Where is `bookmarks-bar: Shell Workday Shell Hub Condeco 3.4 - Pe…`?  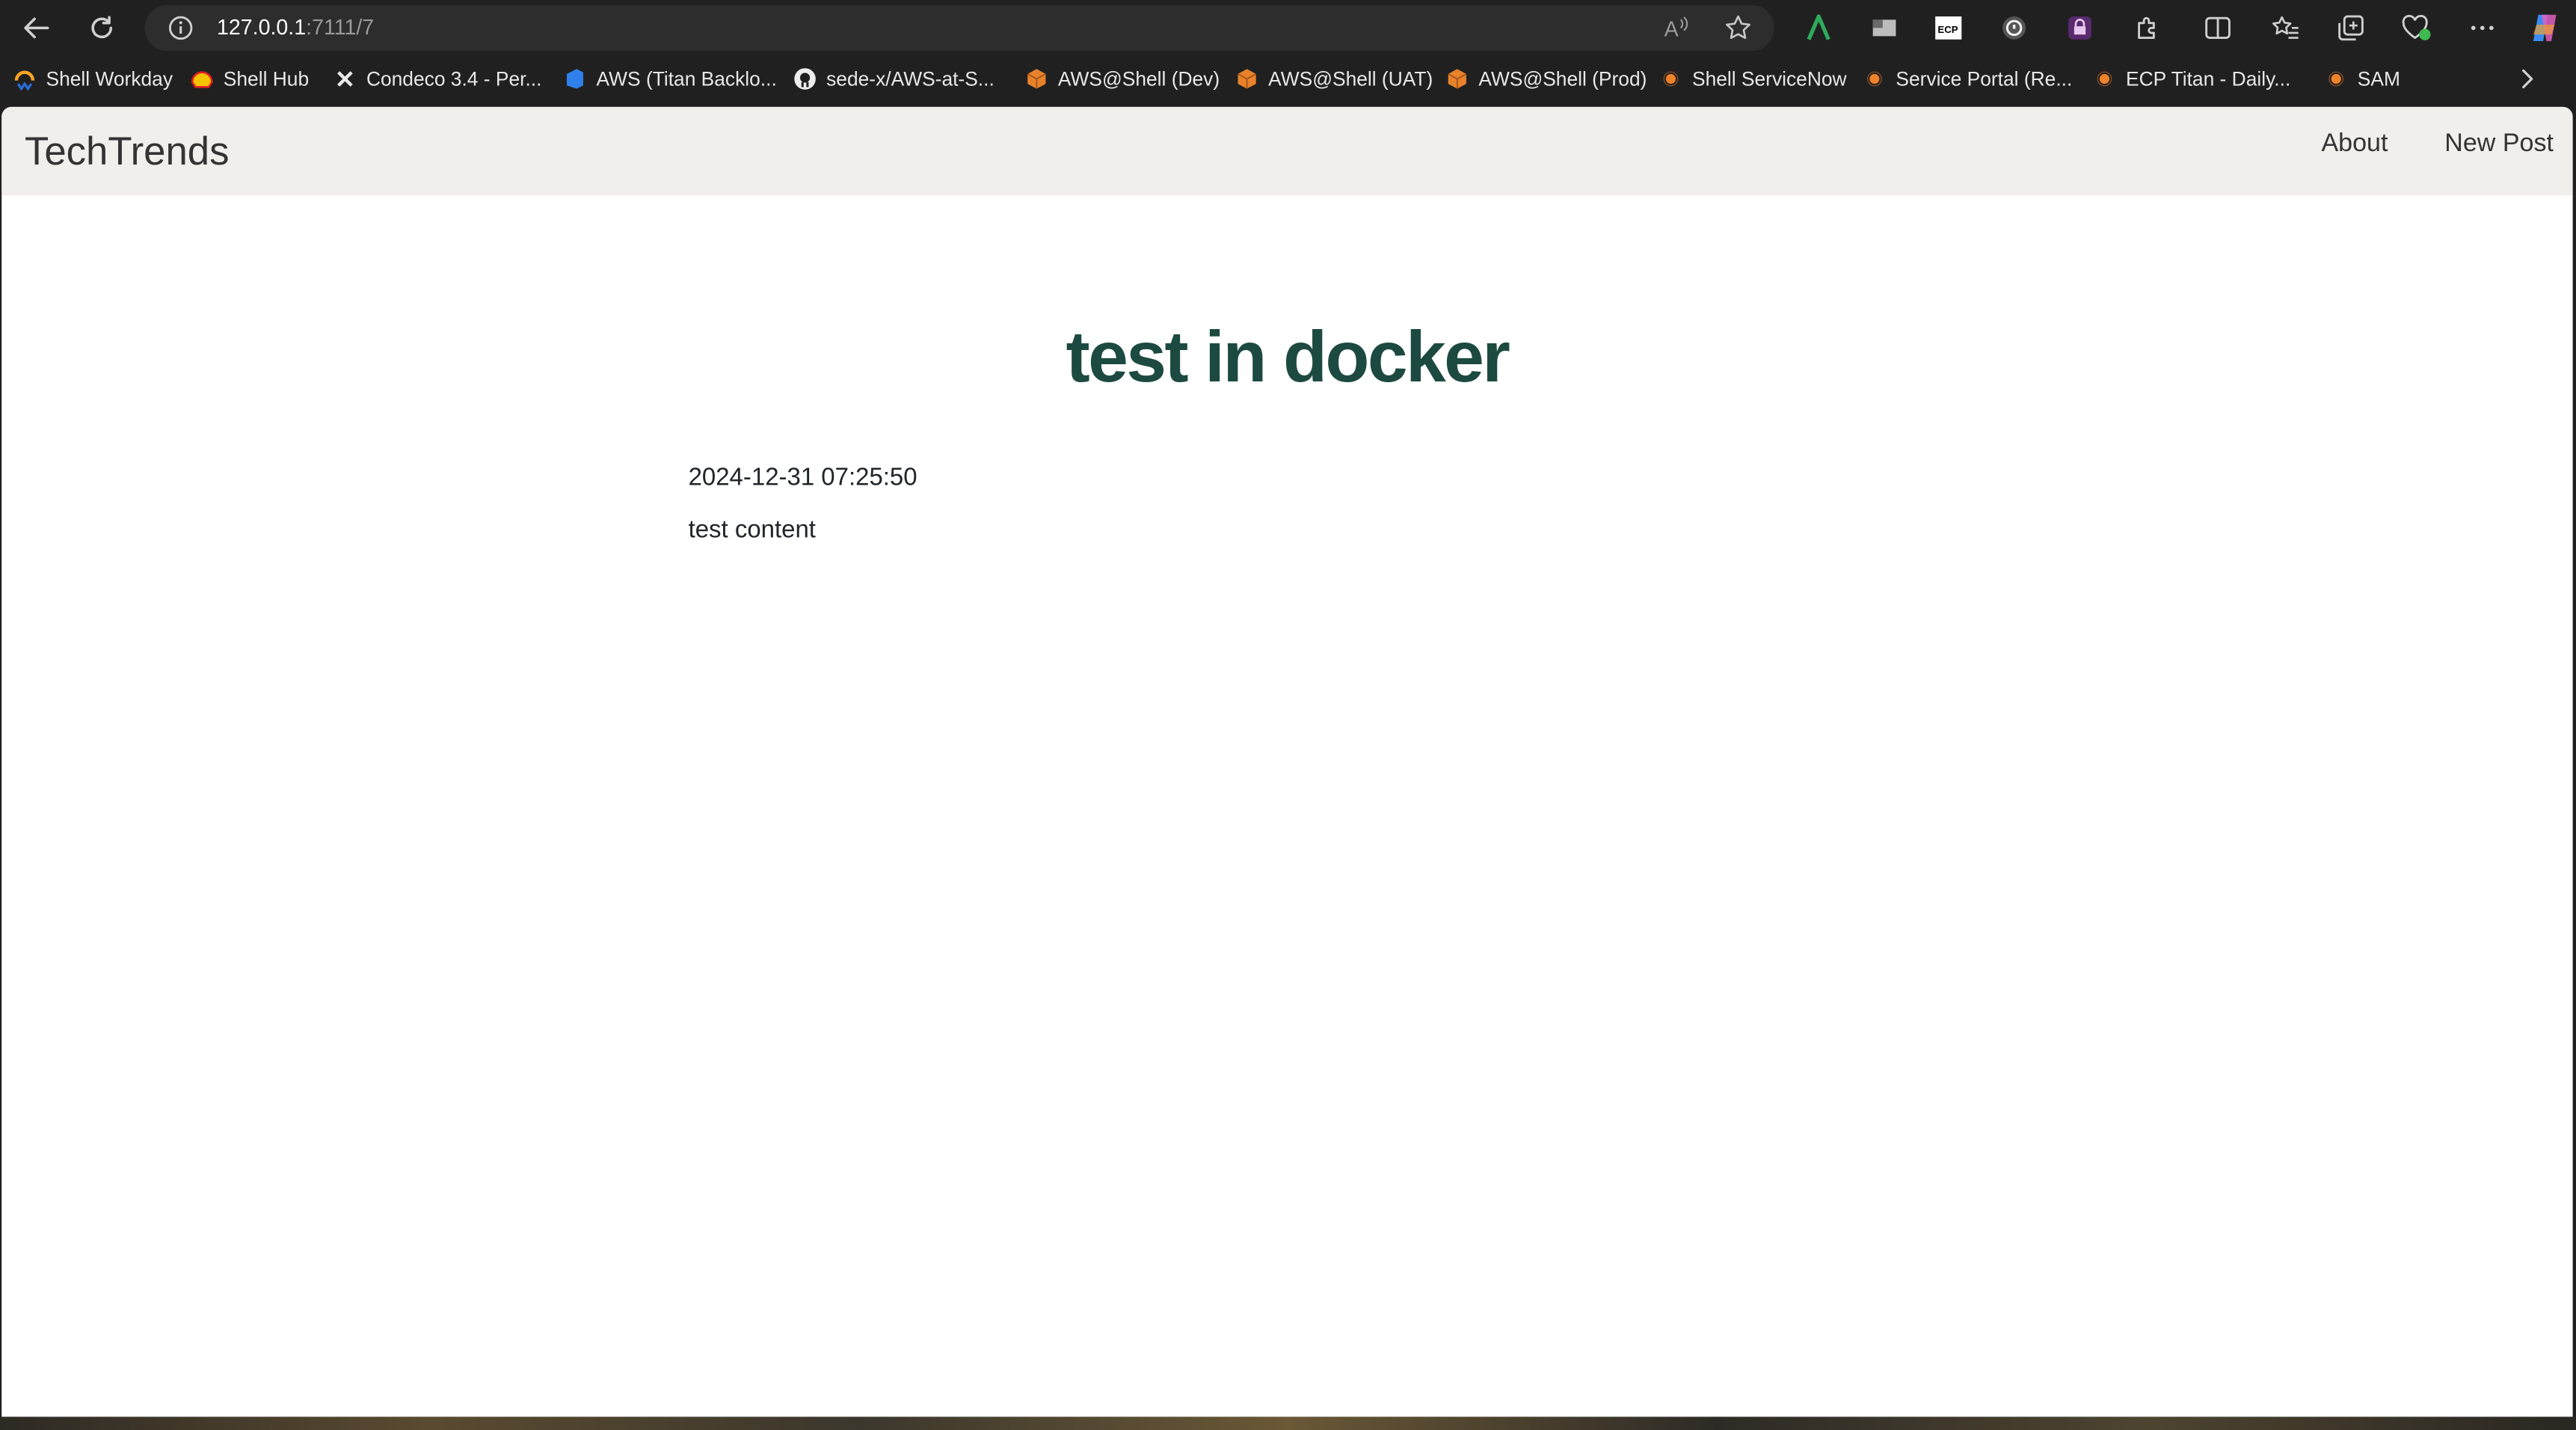
bookmarks-bar: Shell Workday Shell Hub Condeco 3.4 - Pe… is located at coordinates (1288, 79).